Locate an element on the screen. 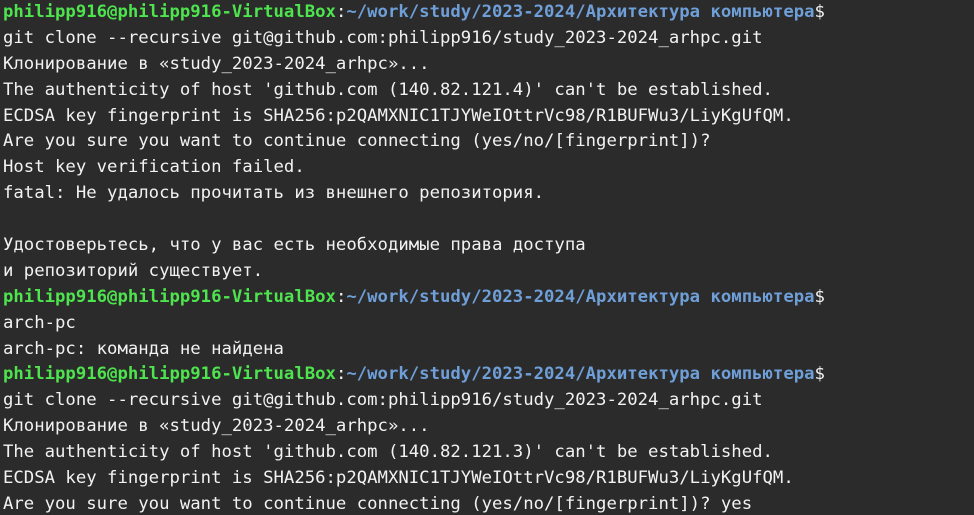 This screenshot has width=974, height=515. command-line: arch-pc is located at coordinates (39, 322).